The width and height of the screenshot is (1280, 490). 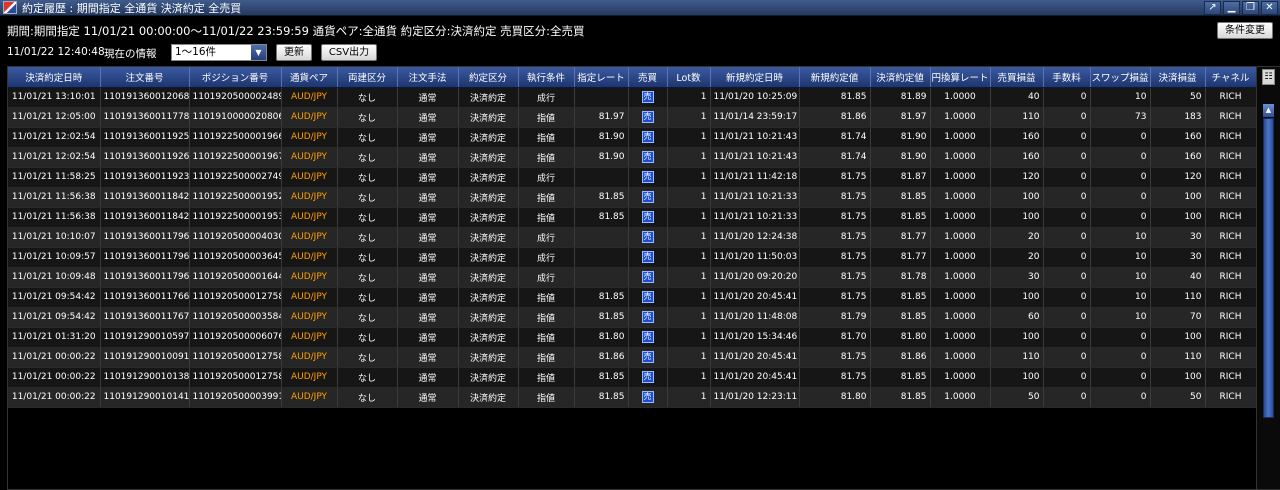 What do you see at coordinates (960, 77) in the screenshot?
I see `column-header: 円換算レート` at bounding box center [960, 77].